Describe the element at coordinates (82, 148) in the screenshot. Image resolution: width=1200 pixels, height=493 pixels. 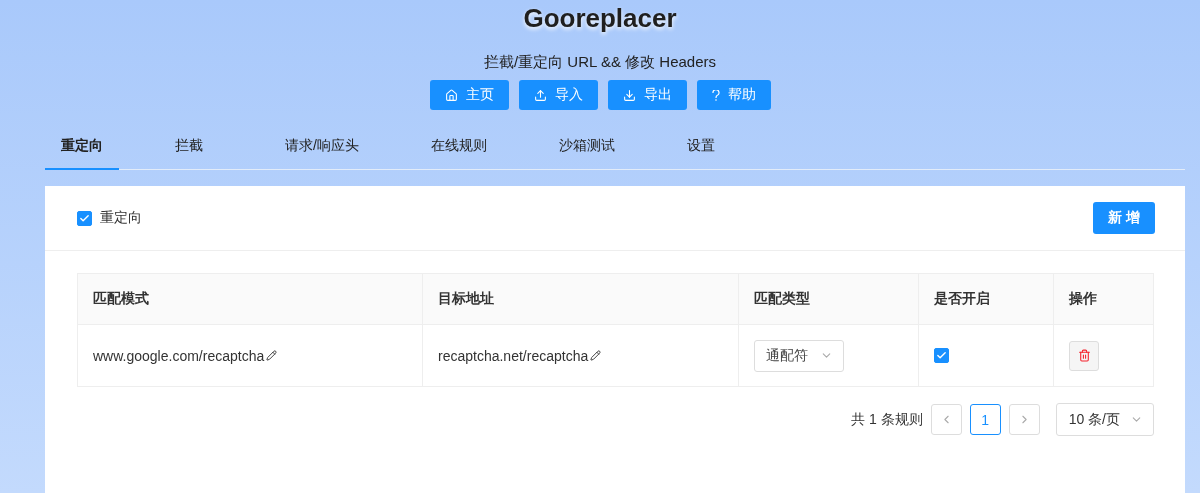
I see `tab: 重定向` at that location.